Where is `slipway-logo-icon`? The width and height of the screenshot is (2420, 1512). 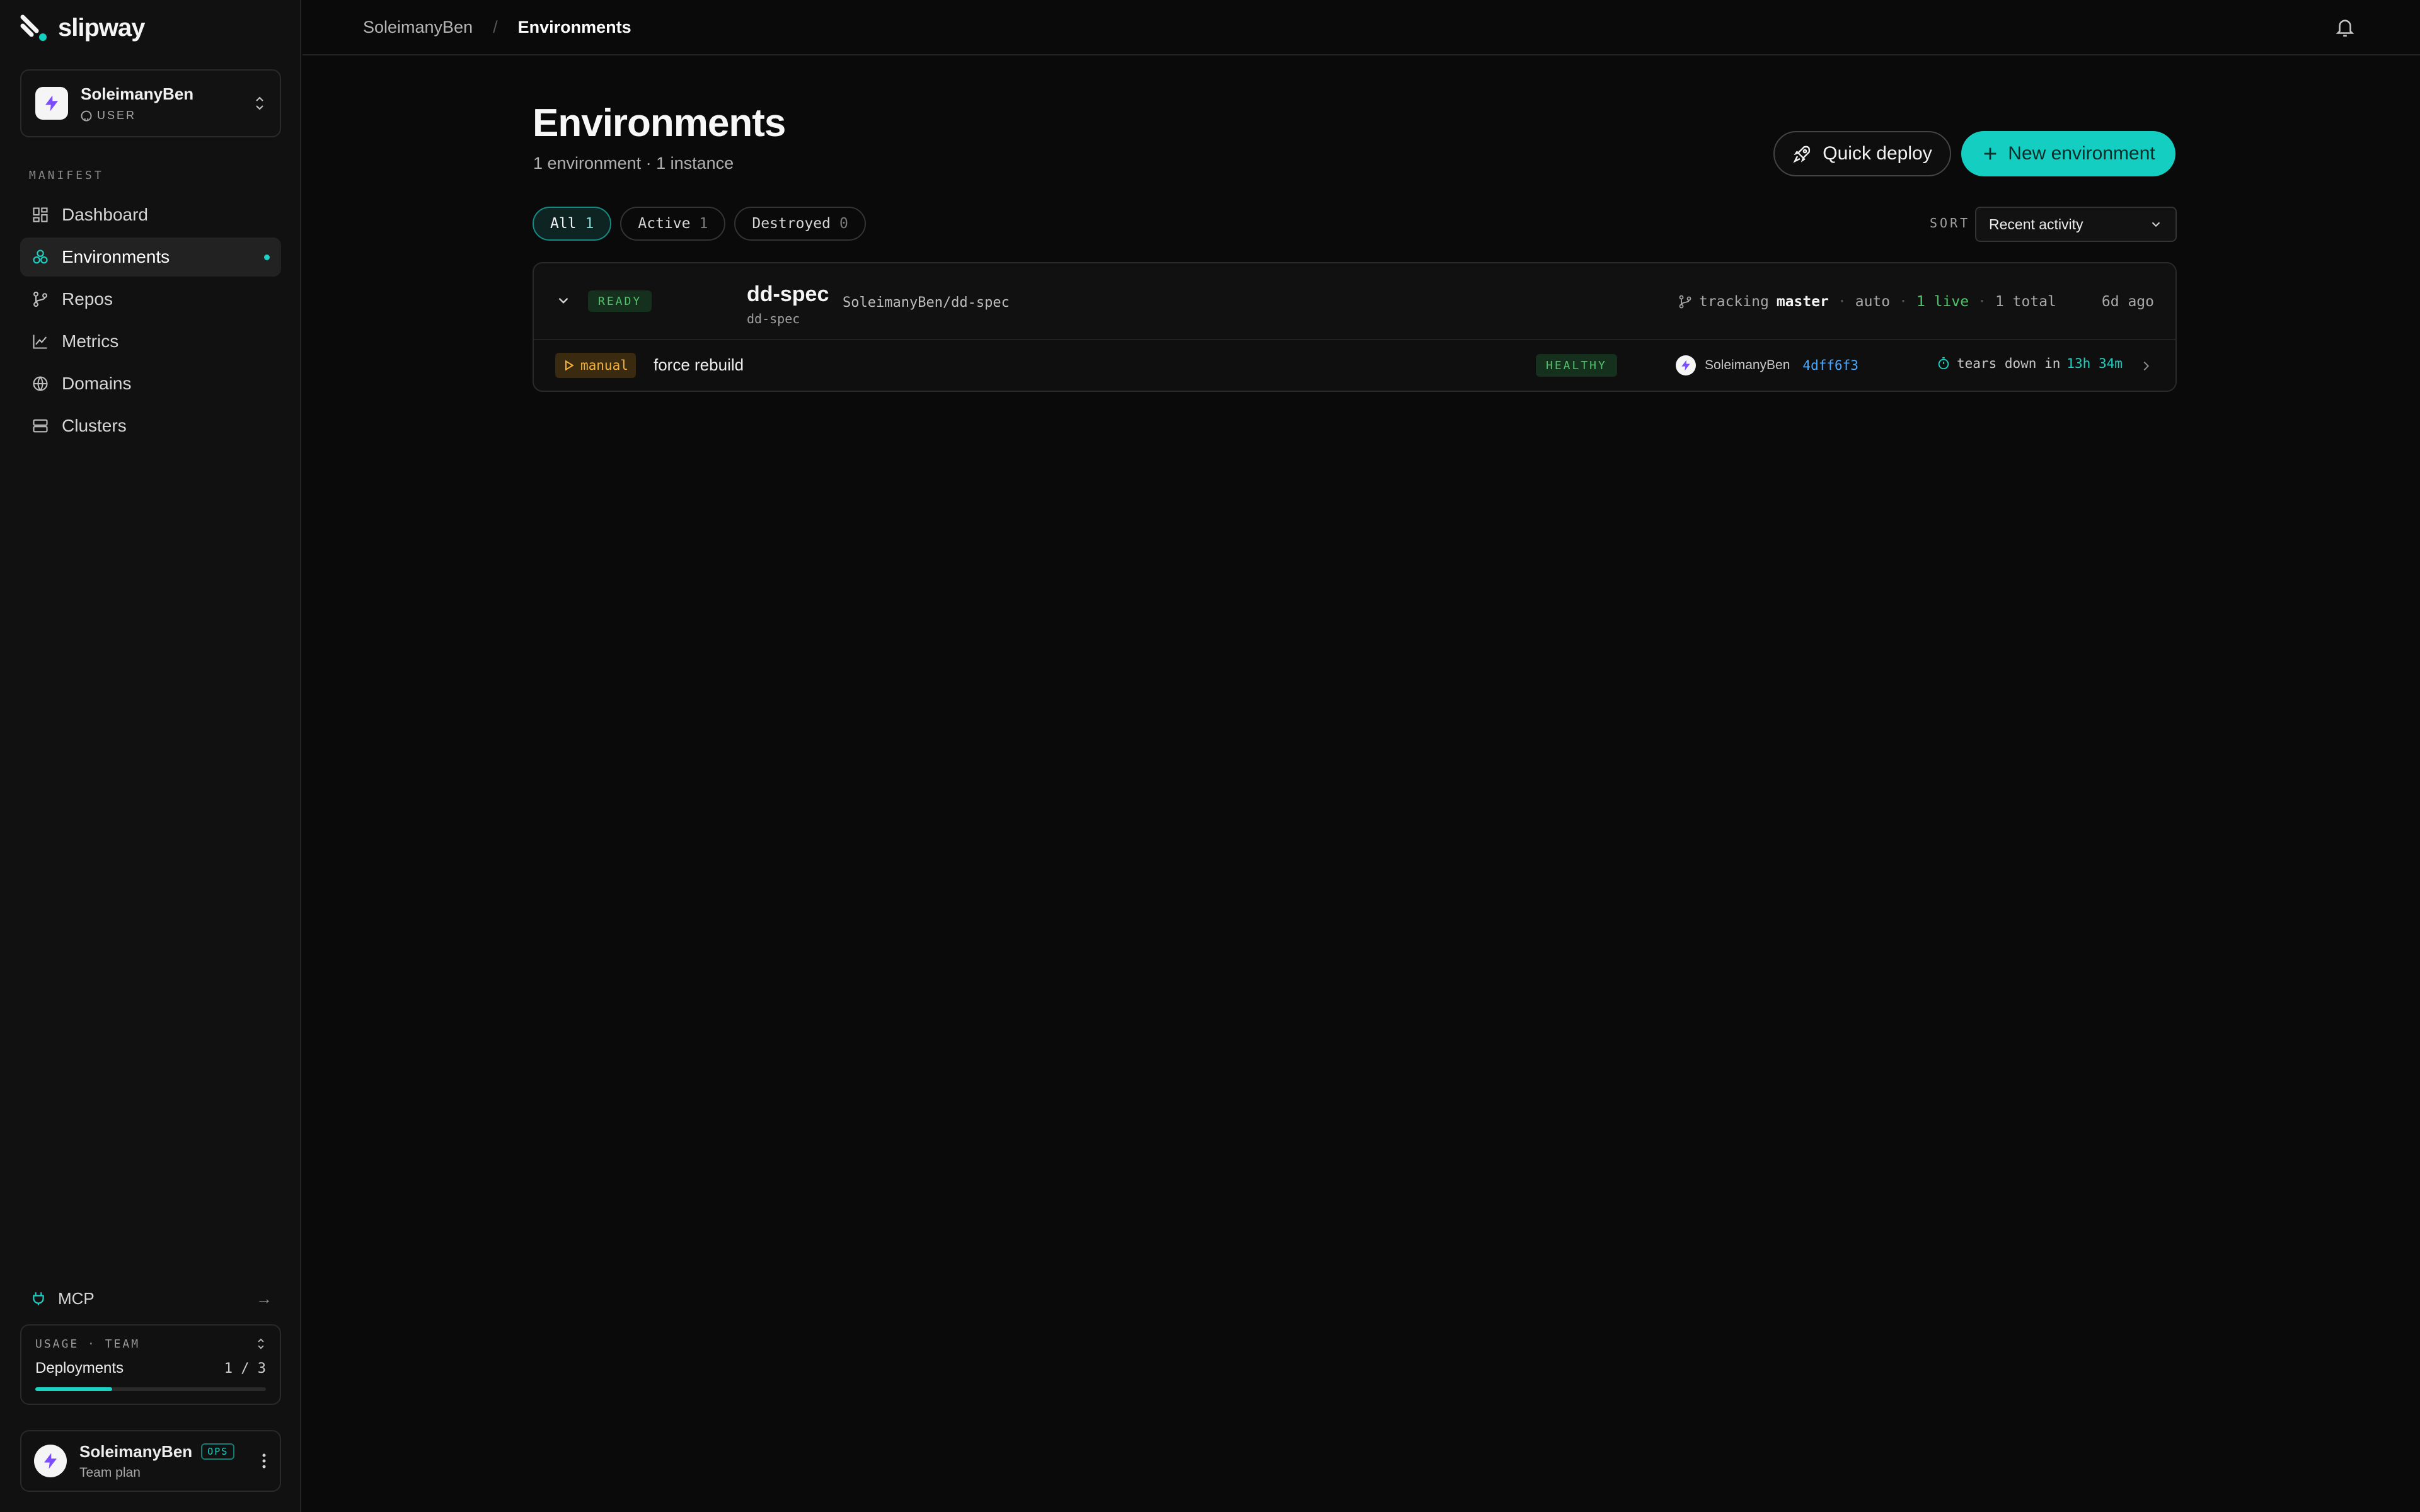 slipway-logo-icon is located at coordinates (33, 27).